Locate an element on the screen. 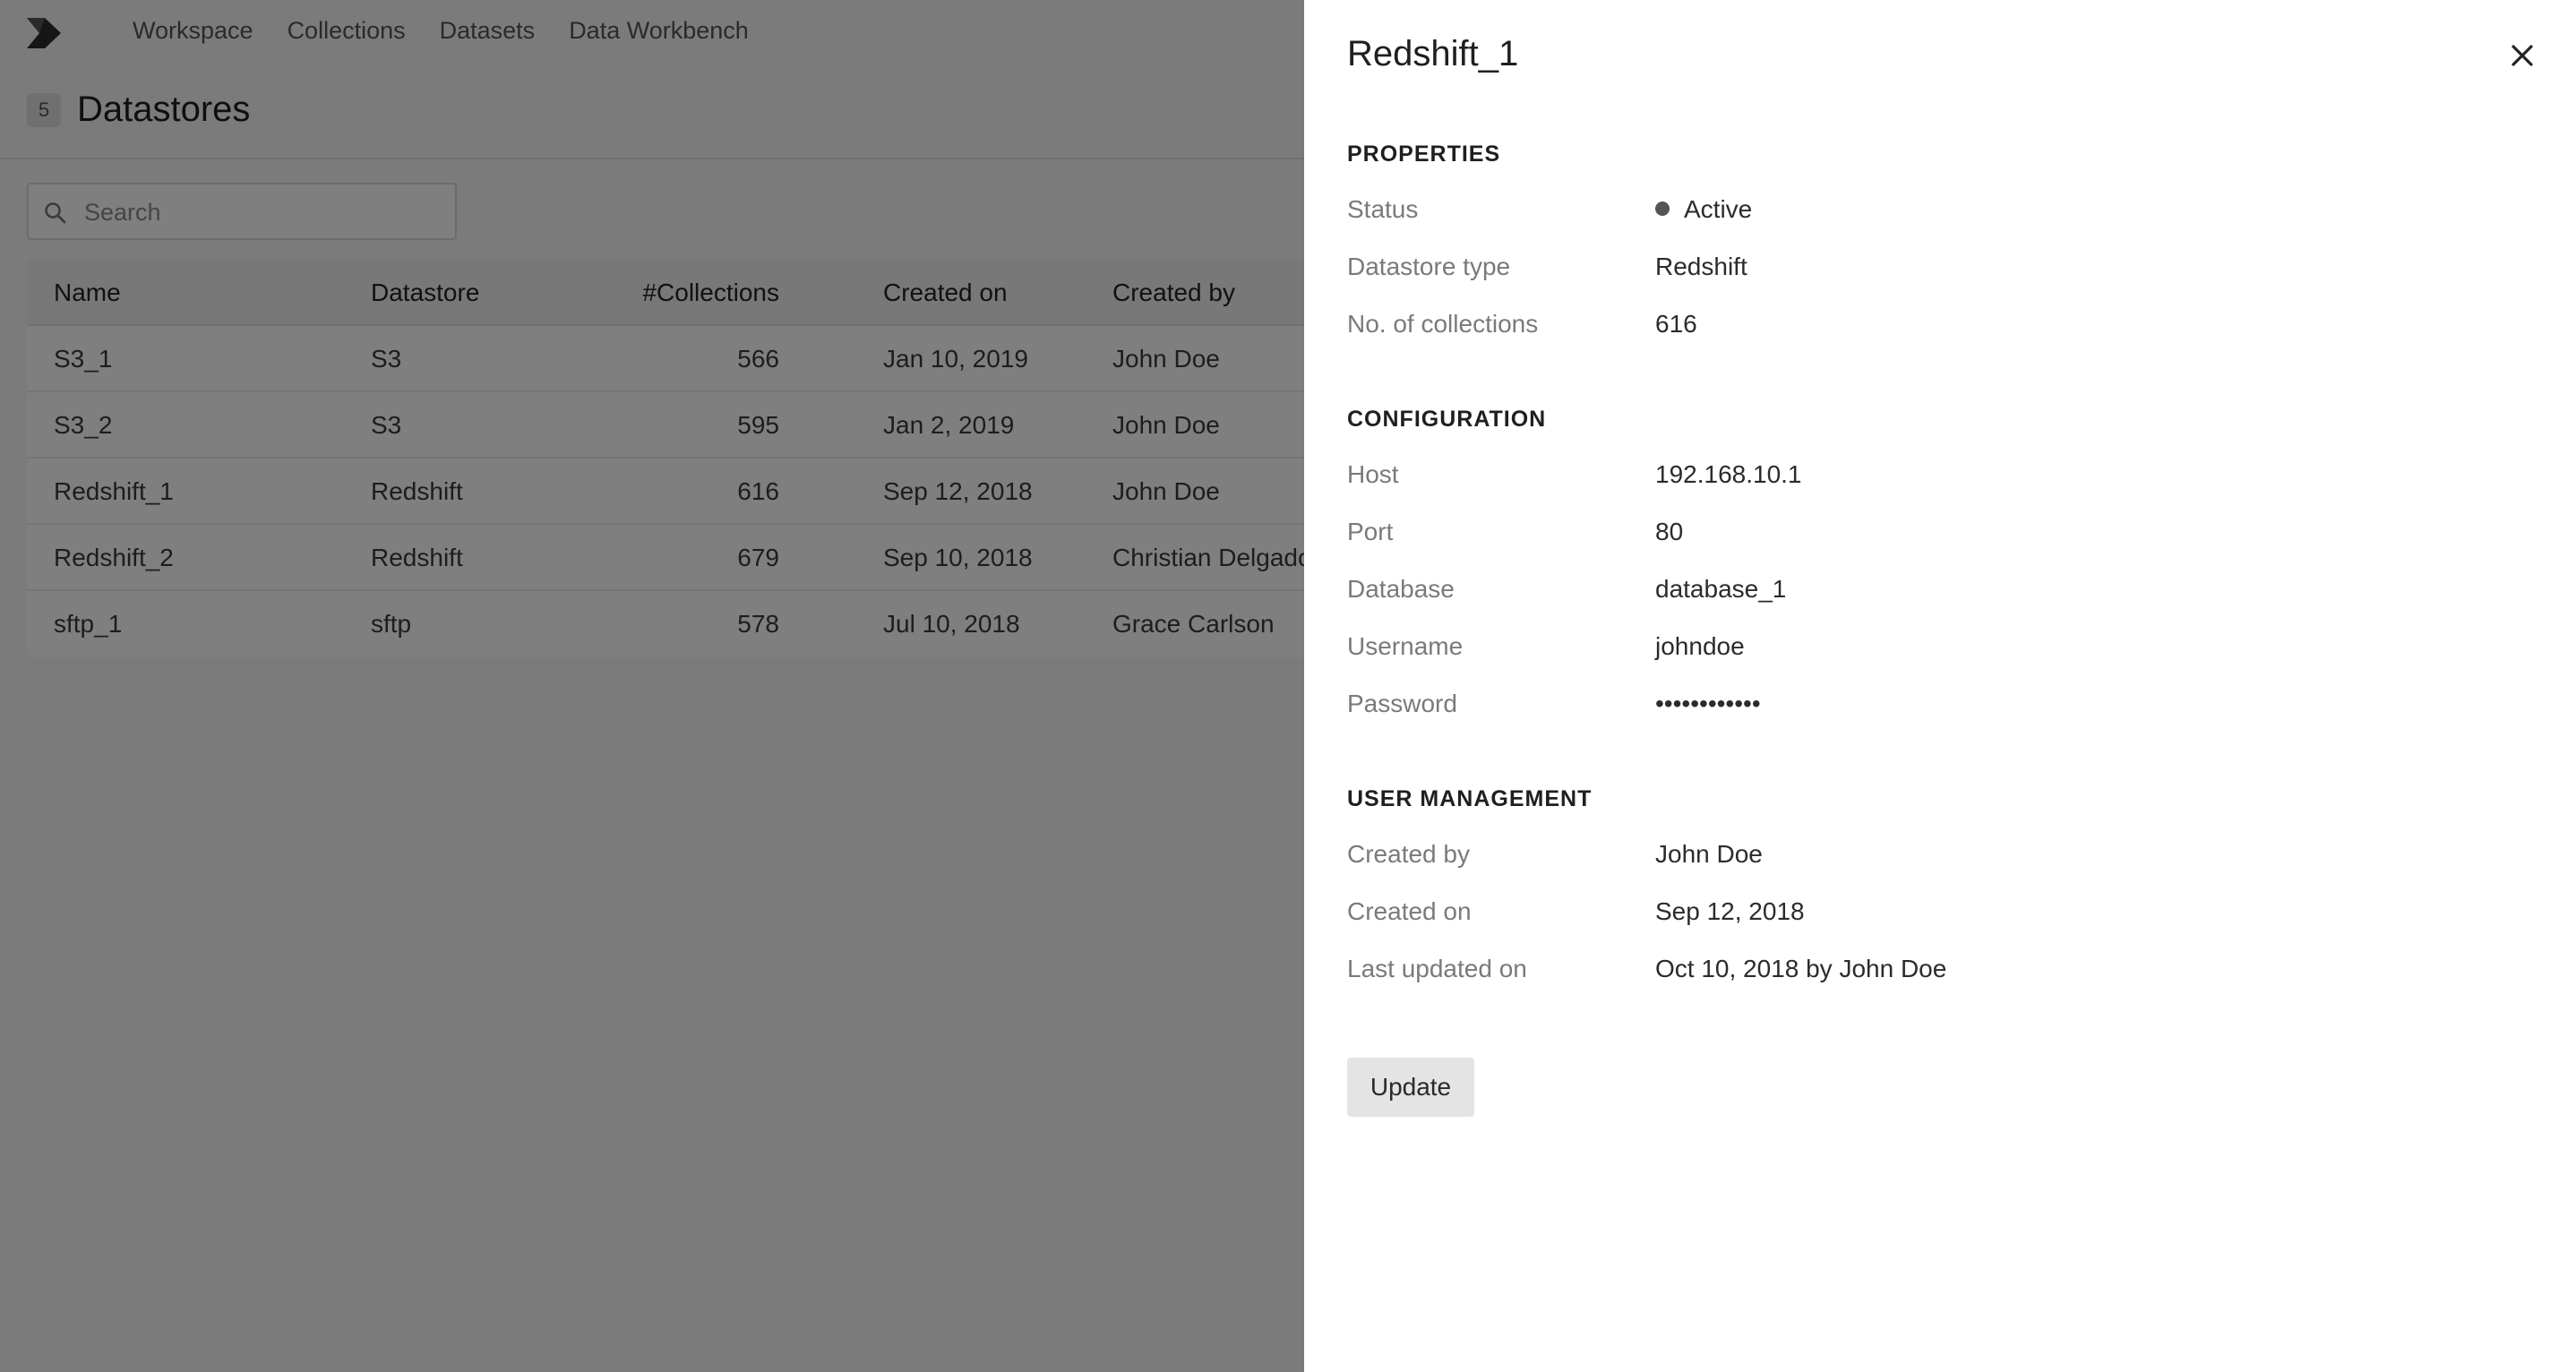  config-port: Port 80 is located at coordinates (1929, 532).